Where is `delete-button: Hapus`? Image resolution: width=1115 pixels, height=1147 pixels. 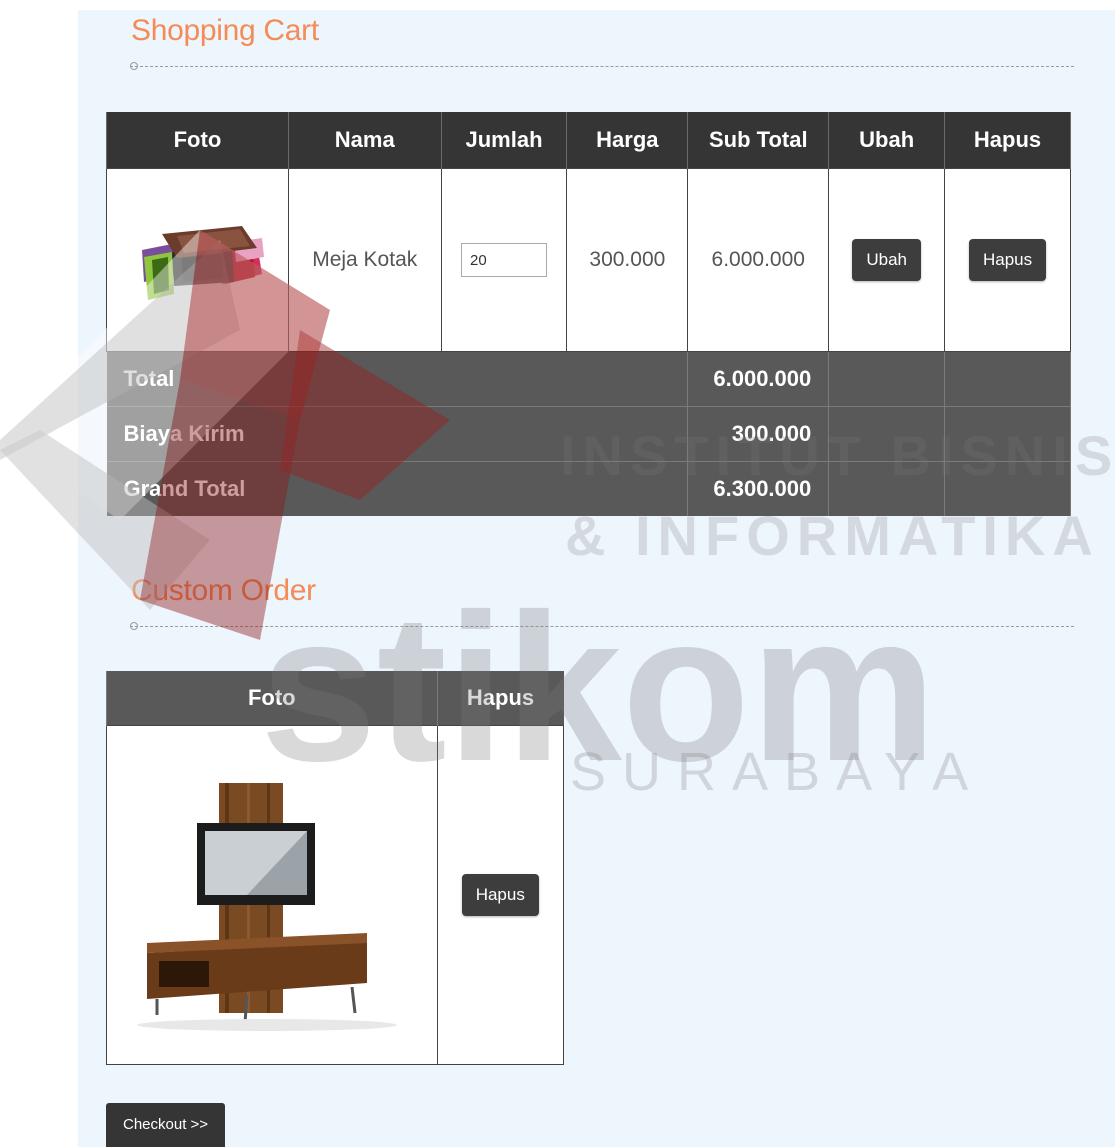 delete-button: Hapus is located at coordinates (1007, 260).